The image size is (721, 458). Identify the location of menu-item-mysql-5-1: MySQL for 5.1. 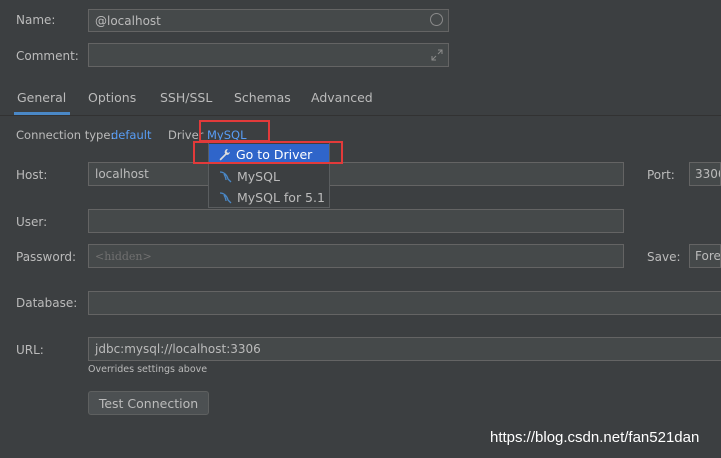
(269, 197).